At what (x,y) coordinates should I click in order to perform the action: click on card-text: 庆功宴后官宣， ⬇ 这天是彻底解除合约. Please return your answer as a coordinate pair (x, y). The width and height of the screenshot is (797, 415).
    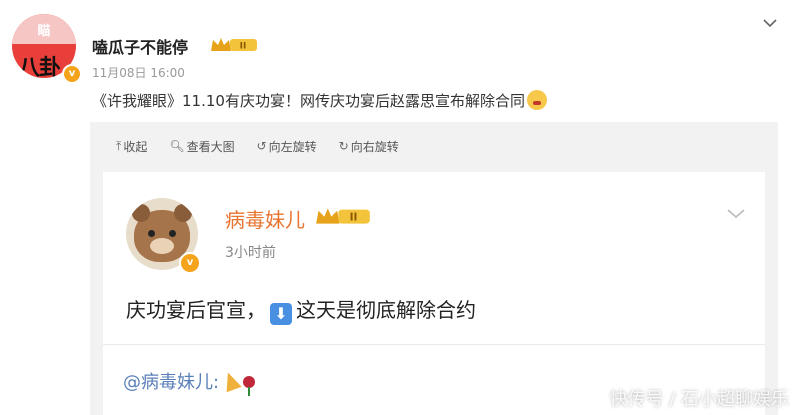
    Looking at the image, I should click on (301, 309).